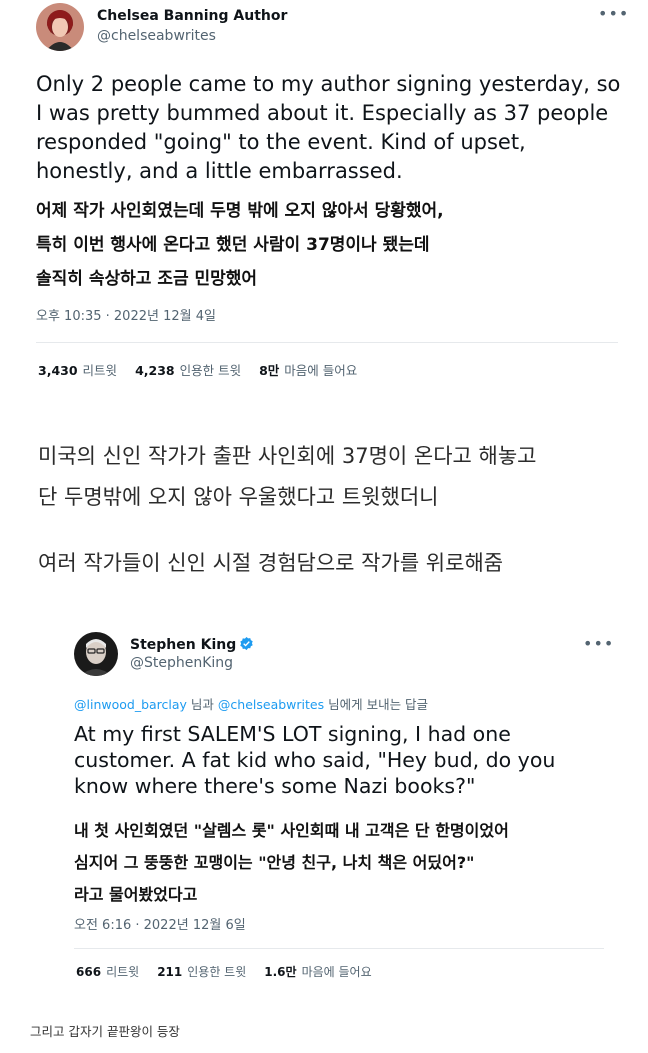 Image resolution: width=648 pixels, height=1053 pixels. What do you see at coordinates (89, 972) in the screenshot?
I see `stat-count: 666` at bounding box center [89, 972].